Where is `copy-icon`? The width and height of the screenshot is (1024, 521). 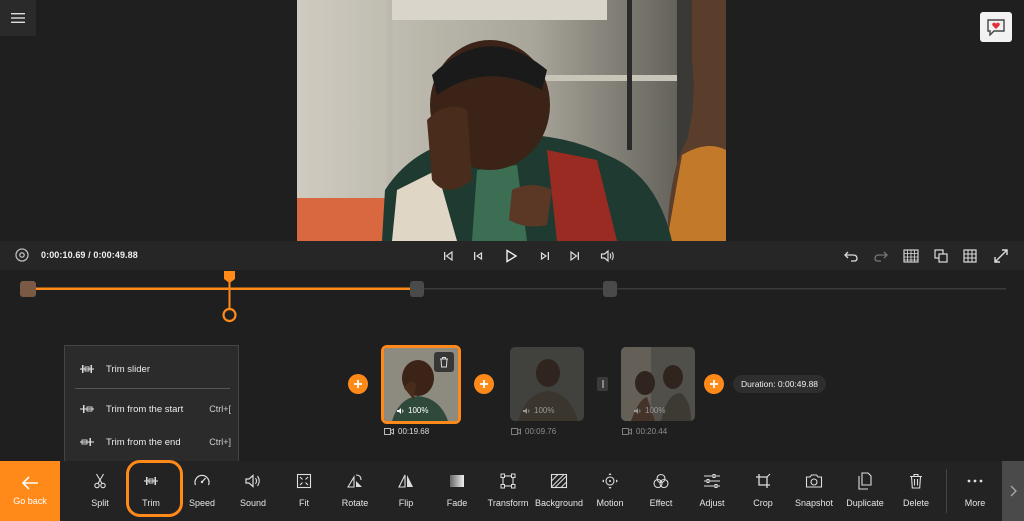 copy-icon is located at coordinates (941, 256).